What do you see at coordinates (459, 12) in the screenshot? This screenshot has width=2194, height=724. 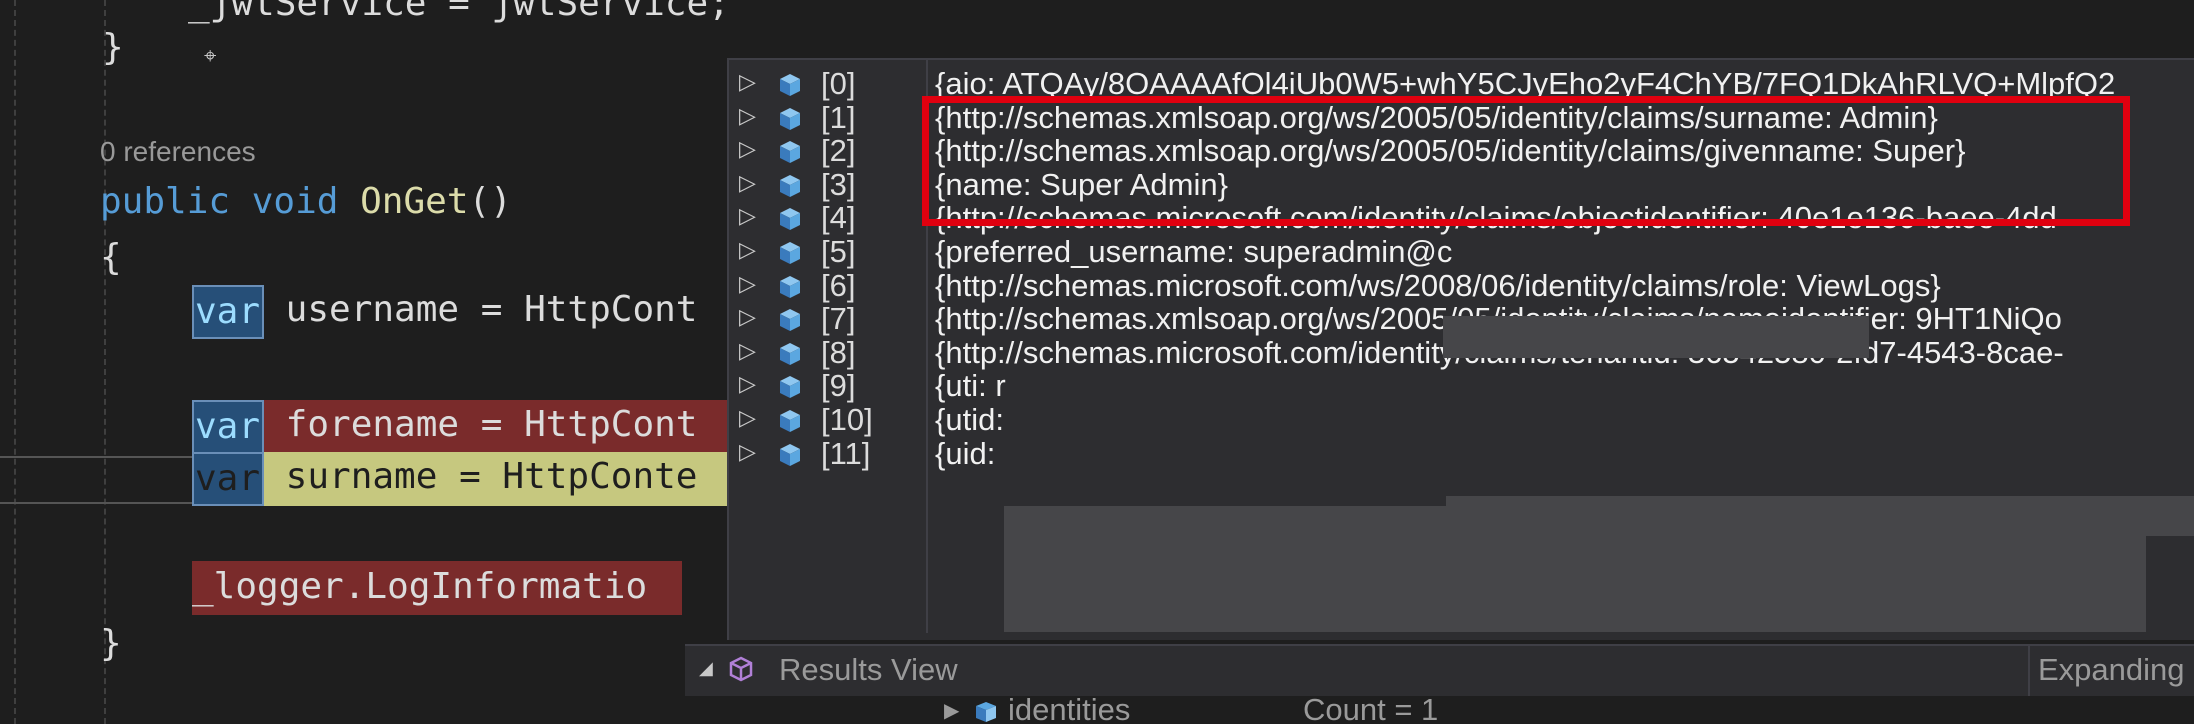 I see `code-line-jwtservice: _jwtService = jwtService;` at bounding box center [459, 12].